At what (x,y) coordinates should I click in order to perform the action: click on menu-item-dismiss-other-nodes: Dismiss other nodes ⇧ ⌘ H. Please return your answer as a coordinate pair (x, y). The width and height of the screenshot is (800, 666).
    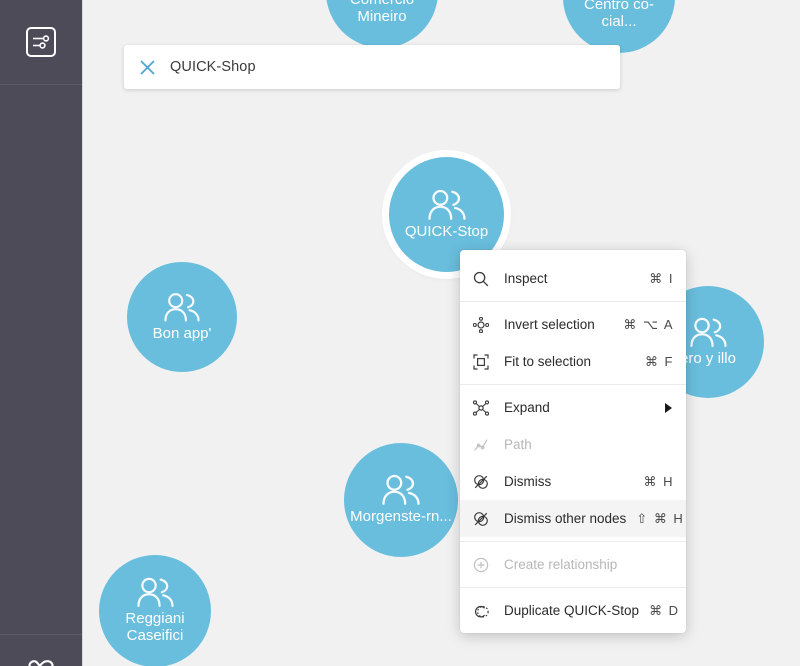
    Looking at the image, I should click on (573, 518).